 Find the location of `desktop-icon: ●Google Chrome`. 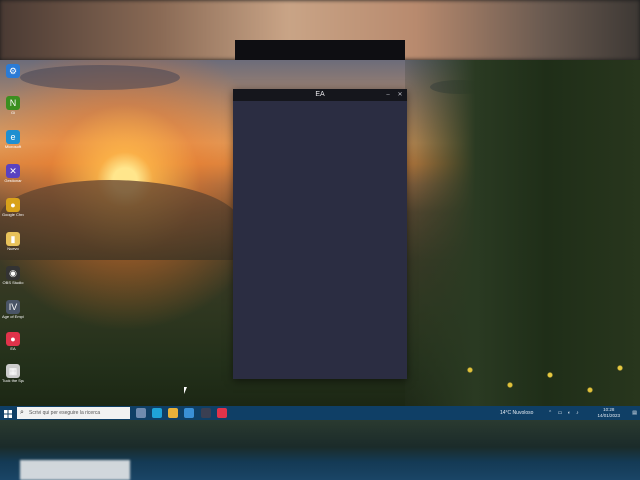

desktop-icon: ●Google Chrome is located at coordinates (13, 213).